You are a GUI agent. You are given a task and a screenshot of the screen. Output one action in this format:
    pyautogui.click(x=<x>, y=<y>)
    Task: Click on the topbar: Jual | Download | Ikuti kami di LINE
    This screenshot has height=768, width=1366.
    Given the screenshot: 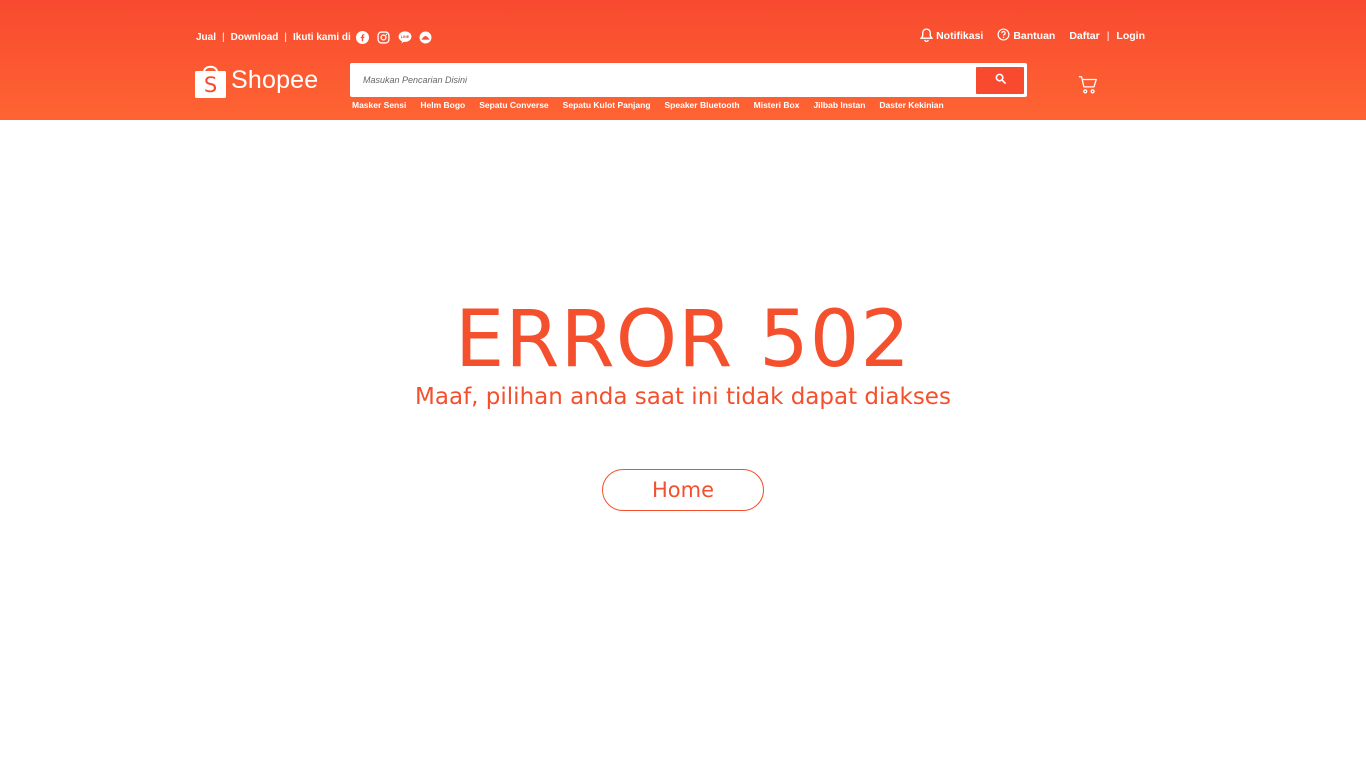 What is the action you would take?
    pyautogui.click(x=314, y=37)
    